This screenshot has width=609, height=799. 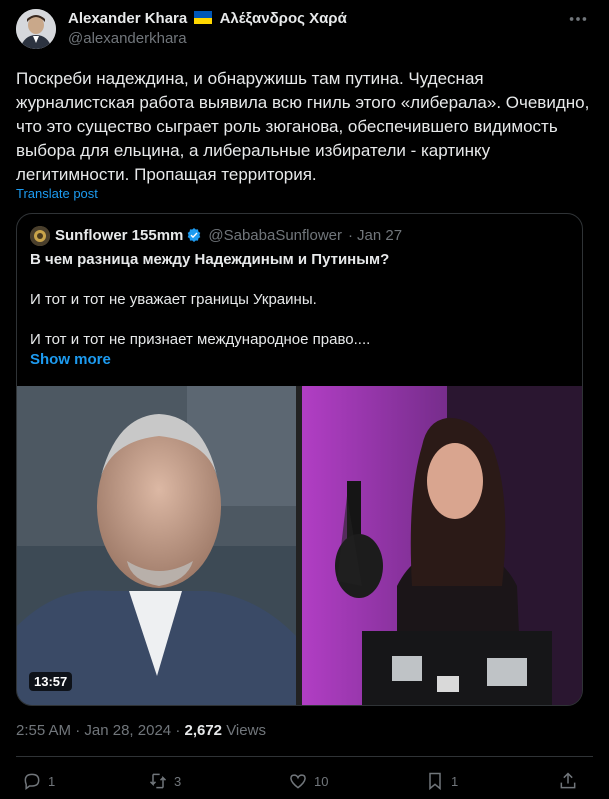 What do you see at coordinates (304, 756) in the screenshot?
I see `divider` at bounding box center [304, 756].